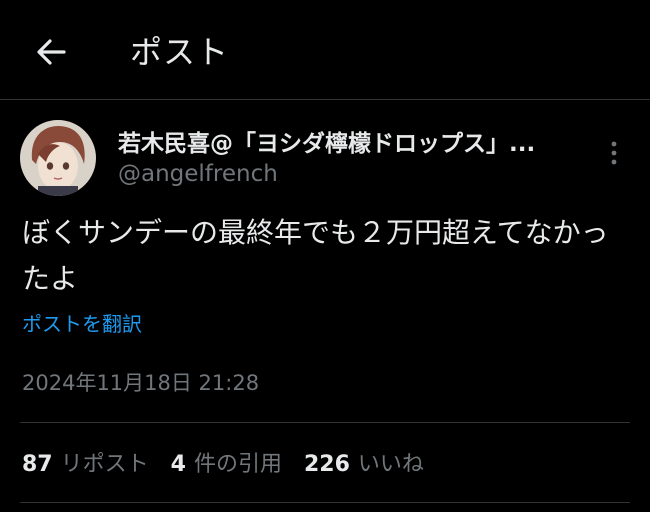 This screenshot has height=512, width=650. I want to click on arrow-left-icon, so click(51, 52).